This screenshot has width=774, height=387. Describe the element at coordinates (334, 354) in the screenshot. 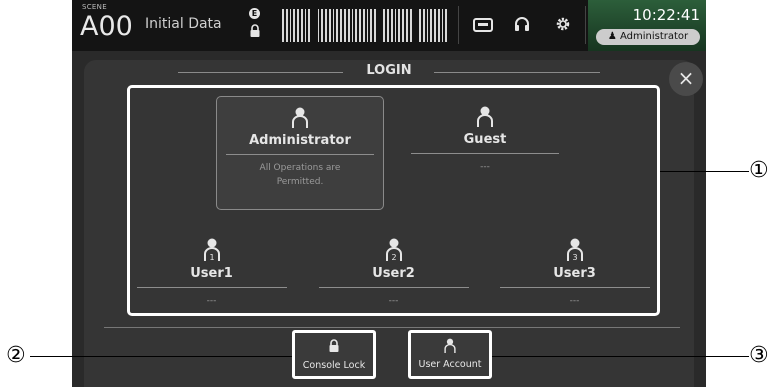

I see `console-lock-button: Console Lock` at that location.